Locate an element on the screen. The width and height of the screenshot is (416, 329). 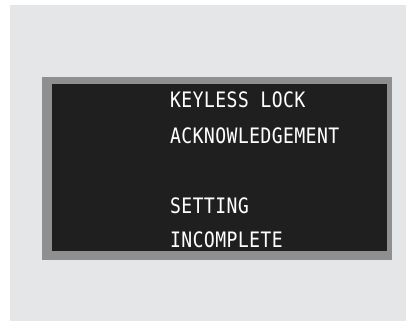
message-line-3: SETTING is located at coordinates (210, 206).